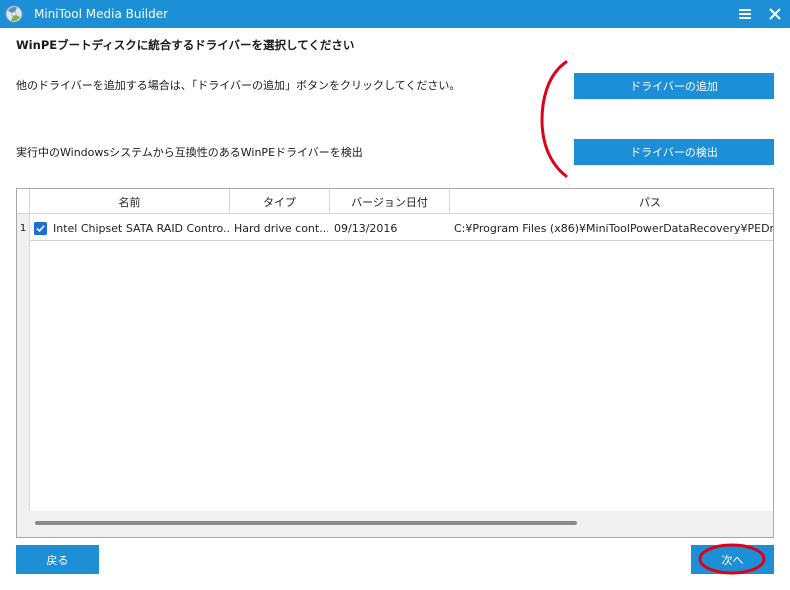  I want to click on row-number: 1, so click(23, 228).